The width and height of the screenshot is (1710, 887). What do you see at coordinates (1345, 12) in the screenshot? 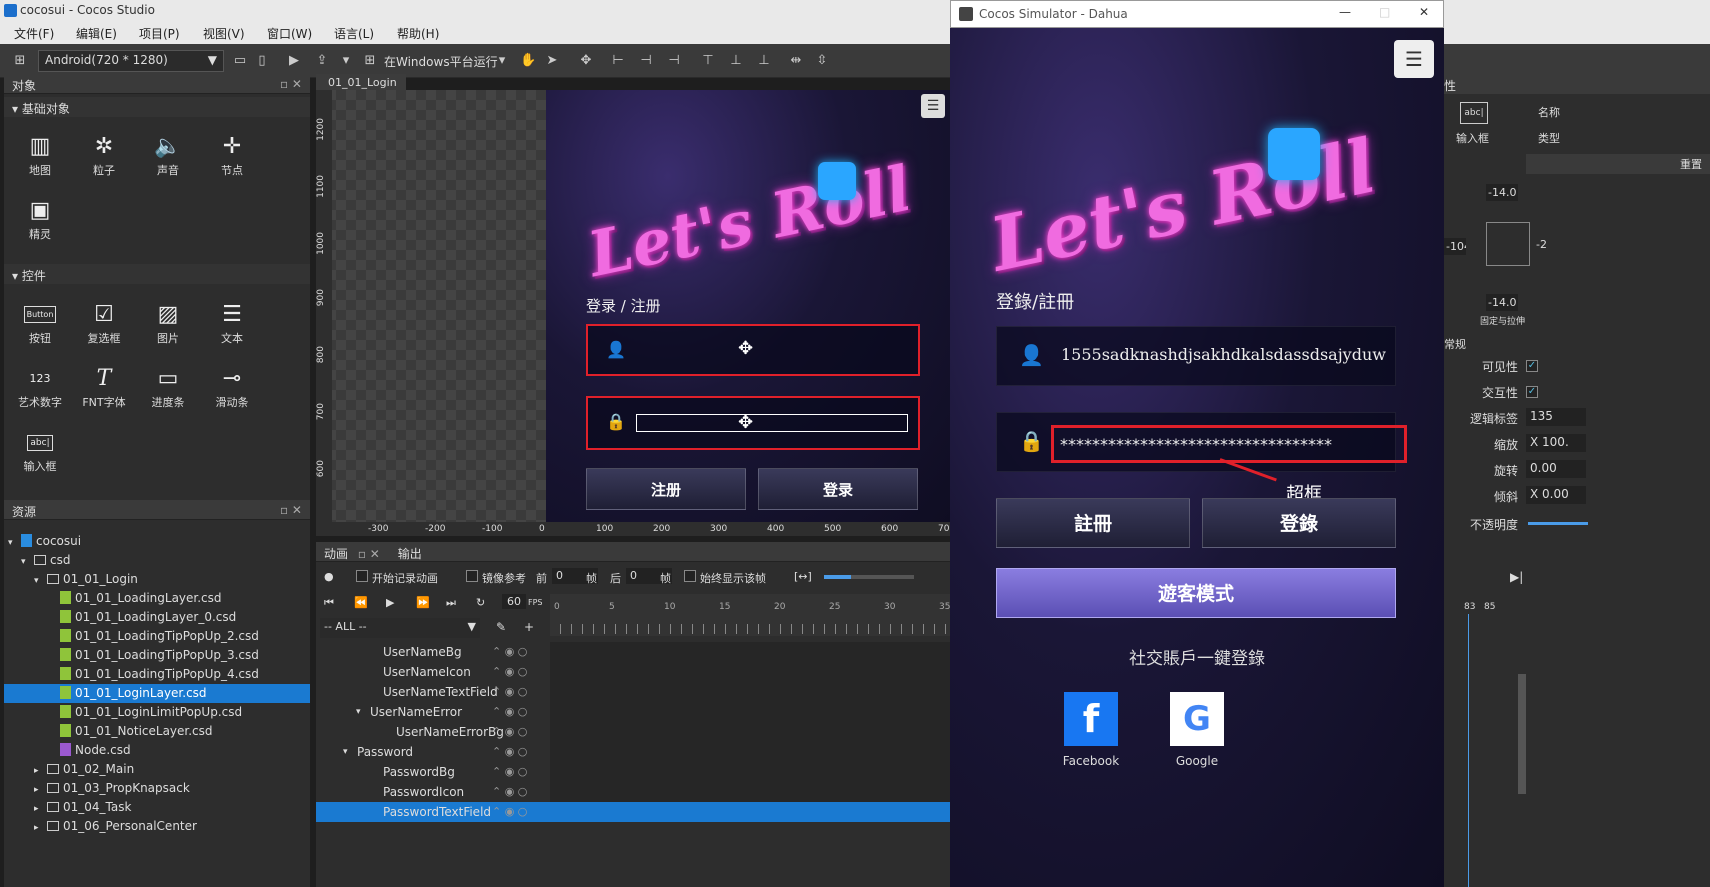
I see `minimize-icon: —` at bounding box center [1345, 12].